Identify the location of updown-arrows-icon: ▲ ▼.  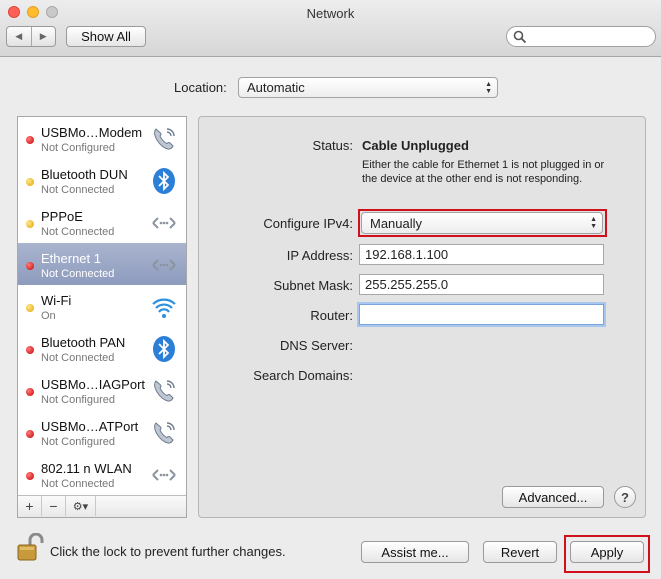
(488, 87).